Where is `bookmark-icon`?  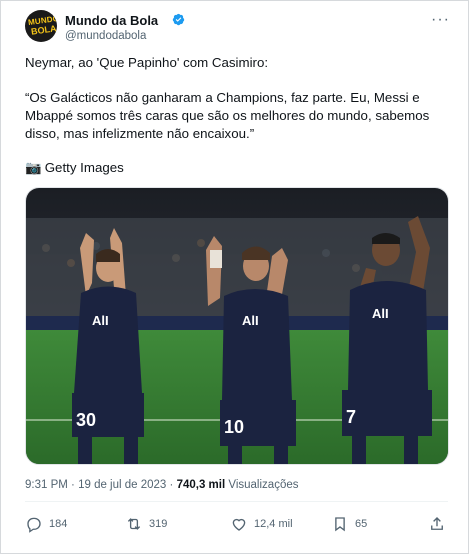
bookmark-icon is located at coordinates (340, 524).